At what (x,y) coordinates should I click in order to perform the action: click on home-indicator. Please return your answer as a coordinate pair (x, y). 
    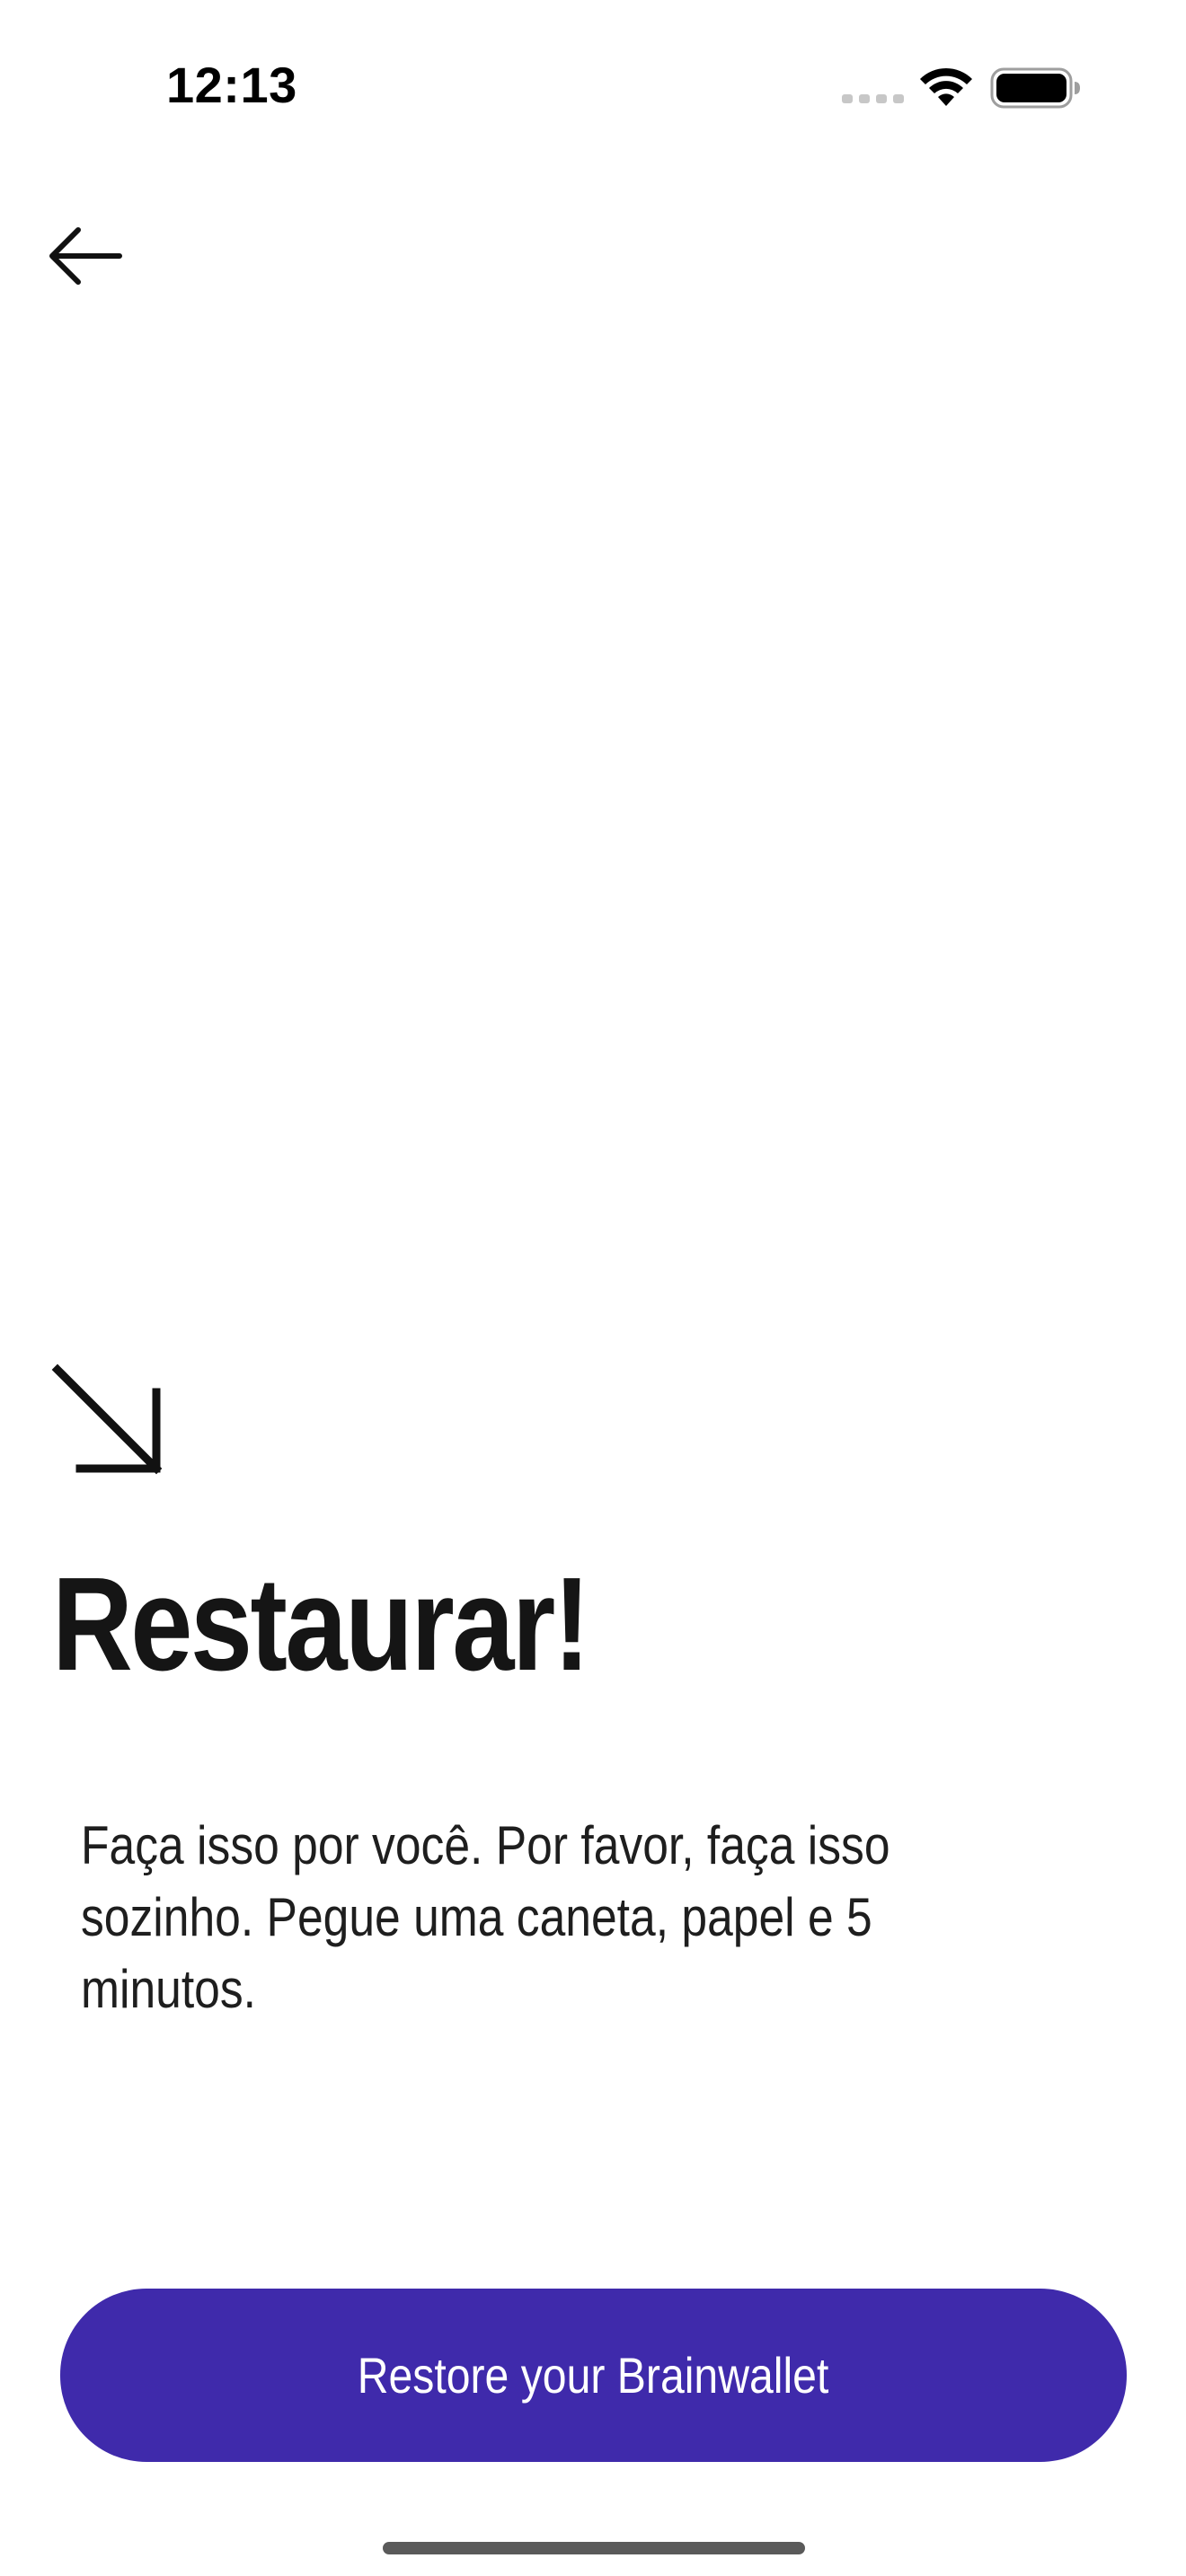
    Looking at the image, I should click on (594, 2548).